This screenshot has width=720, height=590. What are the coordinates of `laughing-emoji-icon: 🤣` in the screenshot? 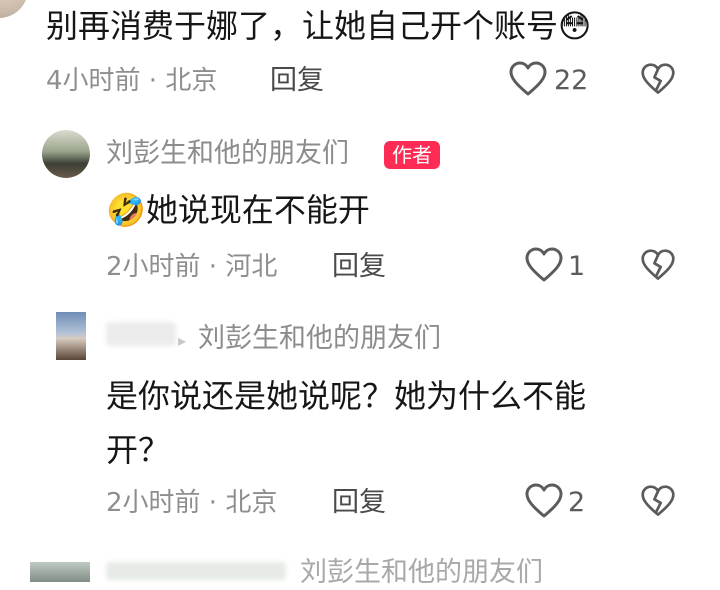 It's located at (126, 210).